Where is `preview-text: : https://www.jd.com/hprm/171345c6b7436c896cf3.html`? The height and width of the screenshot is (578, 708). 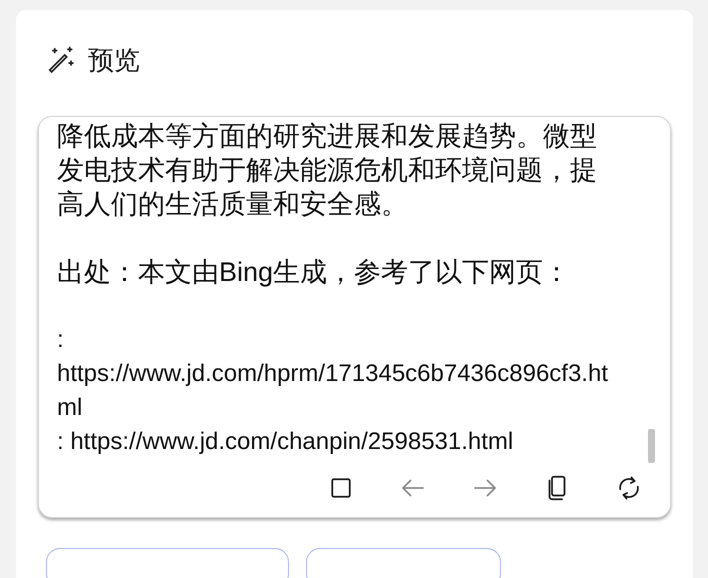
preview-text: : https://www.jd.com/hprm/171345c6b7436c896cf3.html is located at coordinates (333, 374).